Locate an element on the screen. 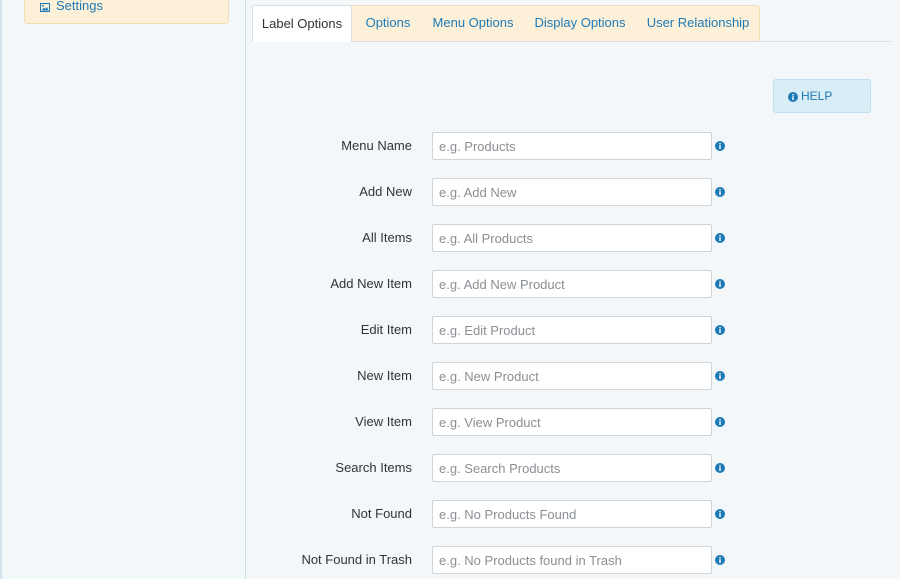 This screenshot has width=900, height=579. form-row: Edit Item is located at coordinates (573, 330).